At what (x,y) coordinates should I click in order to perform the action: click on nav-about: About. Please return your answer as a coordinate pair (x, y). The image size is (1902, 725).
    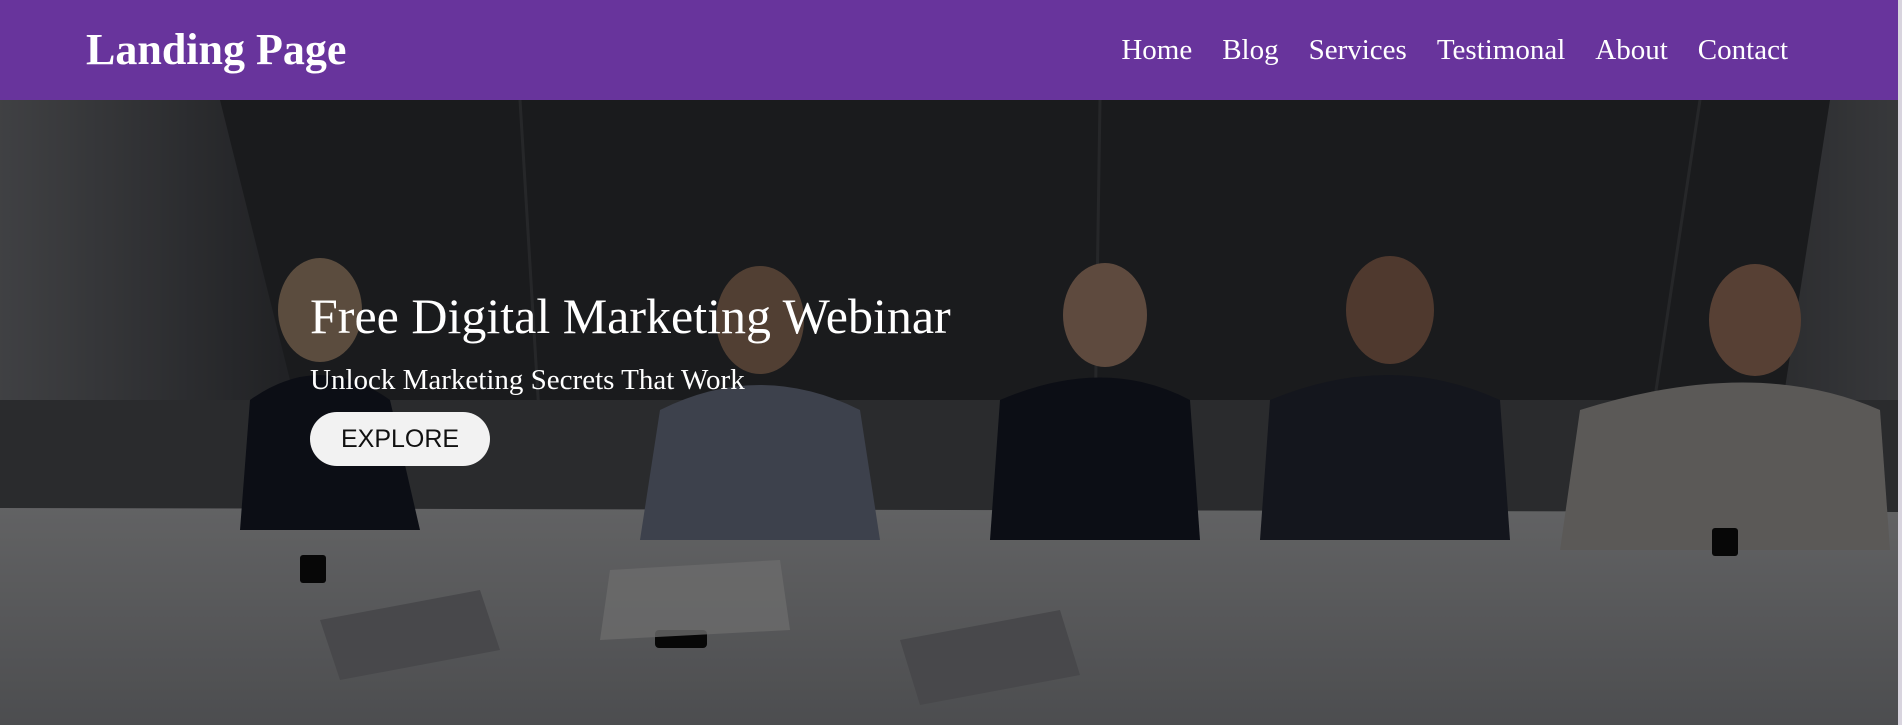
    Looking at the image, I should click on (1631, 50).